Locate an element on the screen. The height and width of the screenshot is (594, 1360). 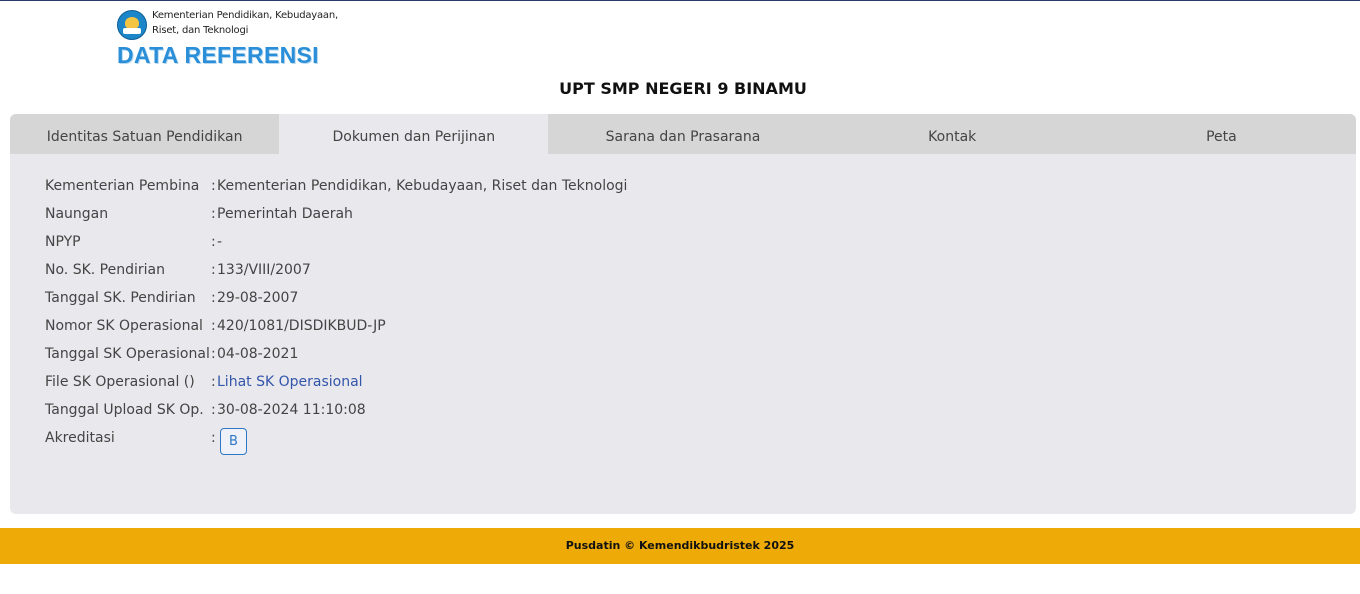
school-name: UPT SMP NEGERI 9 BINAMU is located at coordinates (683, 88).